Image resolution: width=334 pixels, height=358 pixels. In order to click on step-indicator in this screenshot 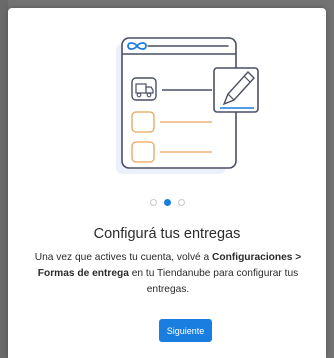, I will do `click(167, 202)`.